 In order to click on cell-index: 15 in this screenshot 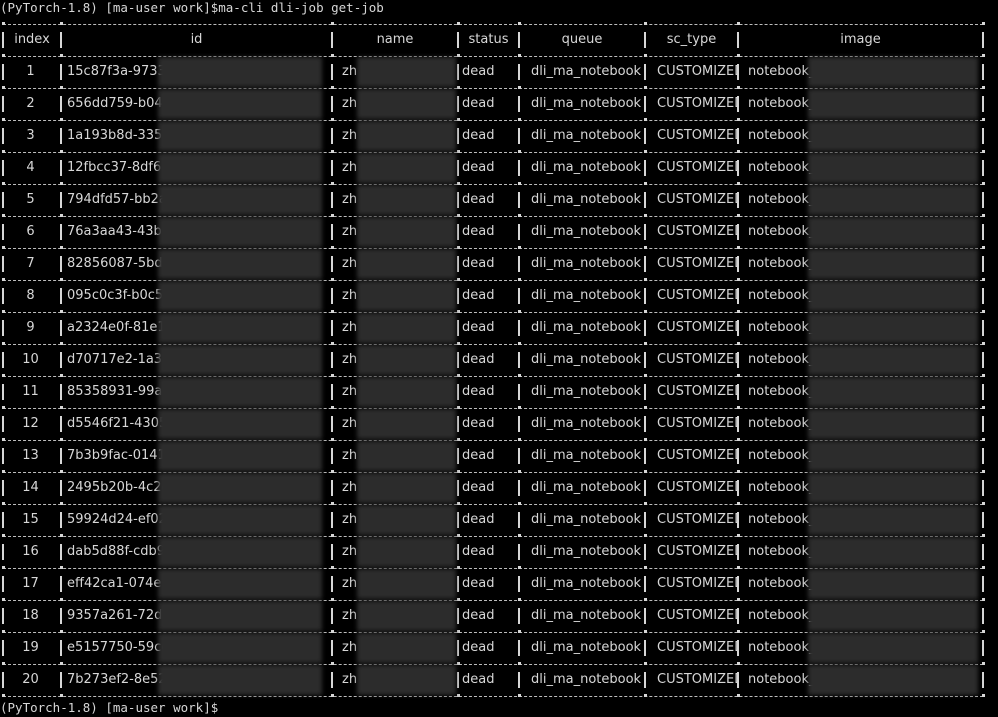, I will do `click(30, 519)`.